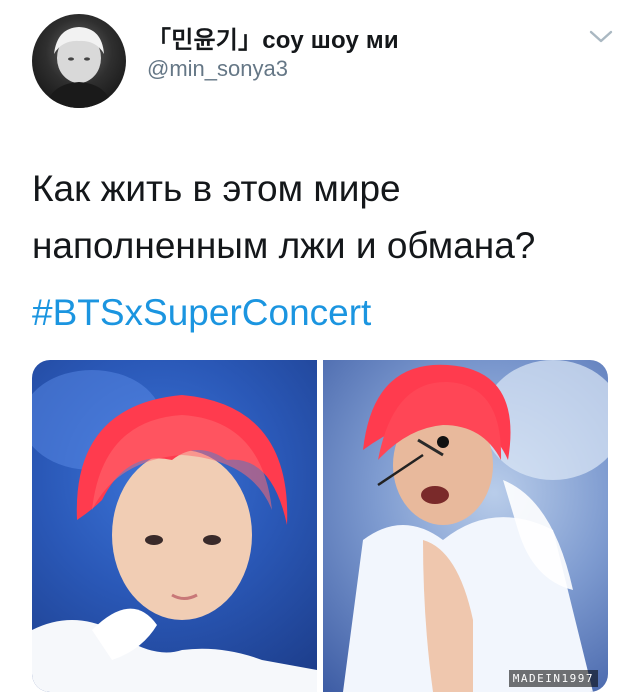  I want to click on tweet-text-line-2: наполненным лжи и обмана?, so click(284, 245).